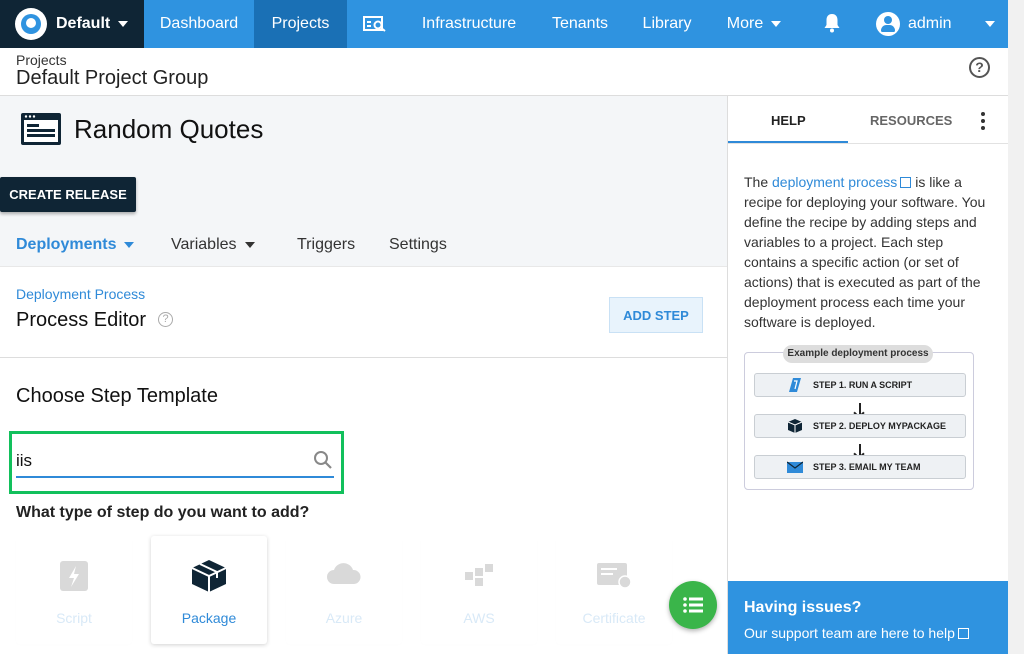  I want to click on page-title: Default Project Group, so click(112, 78).